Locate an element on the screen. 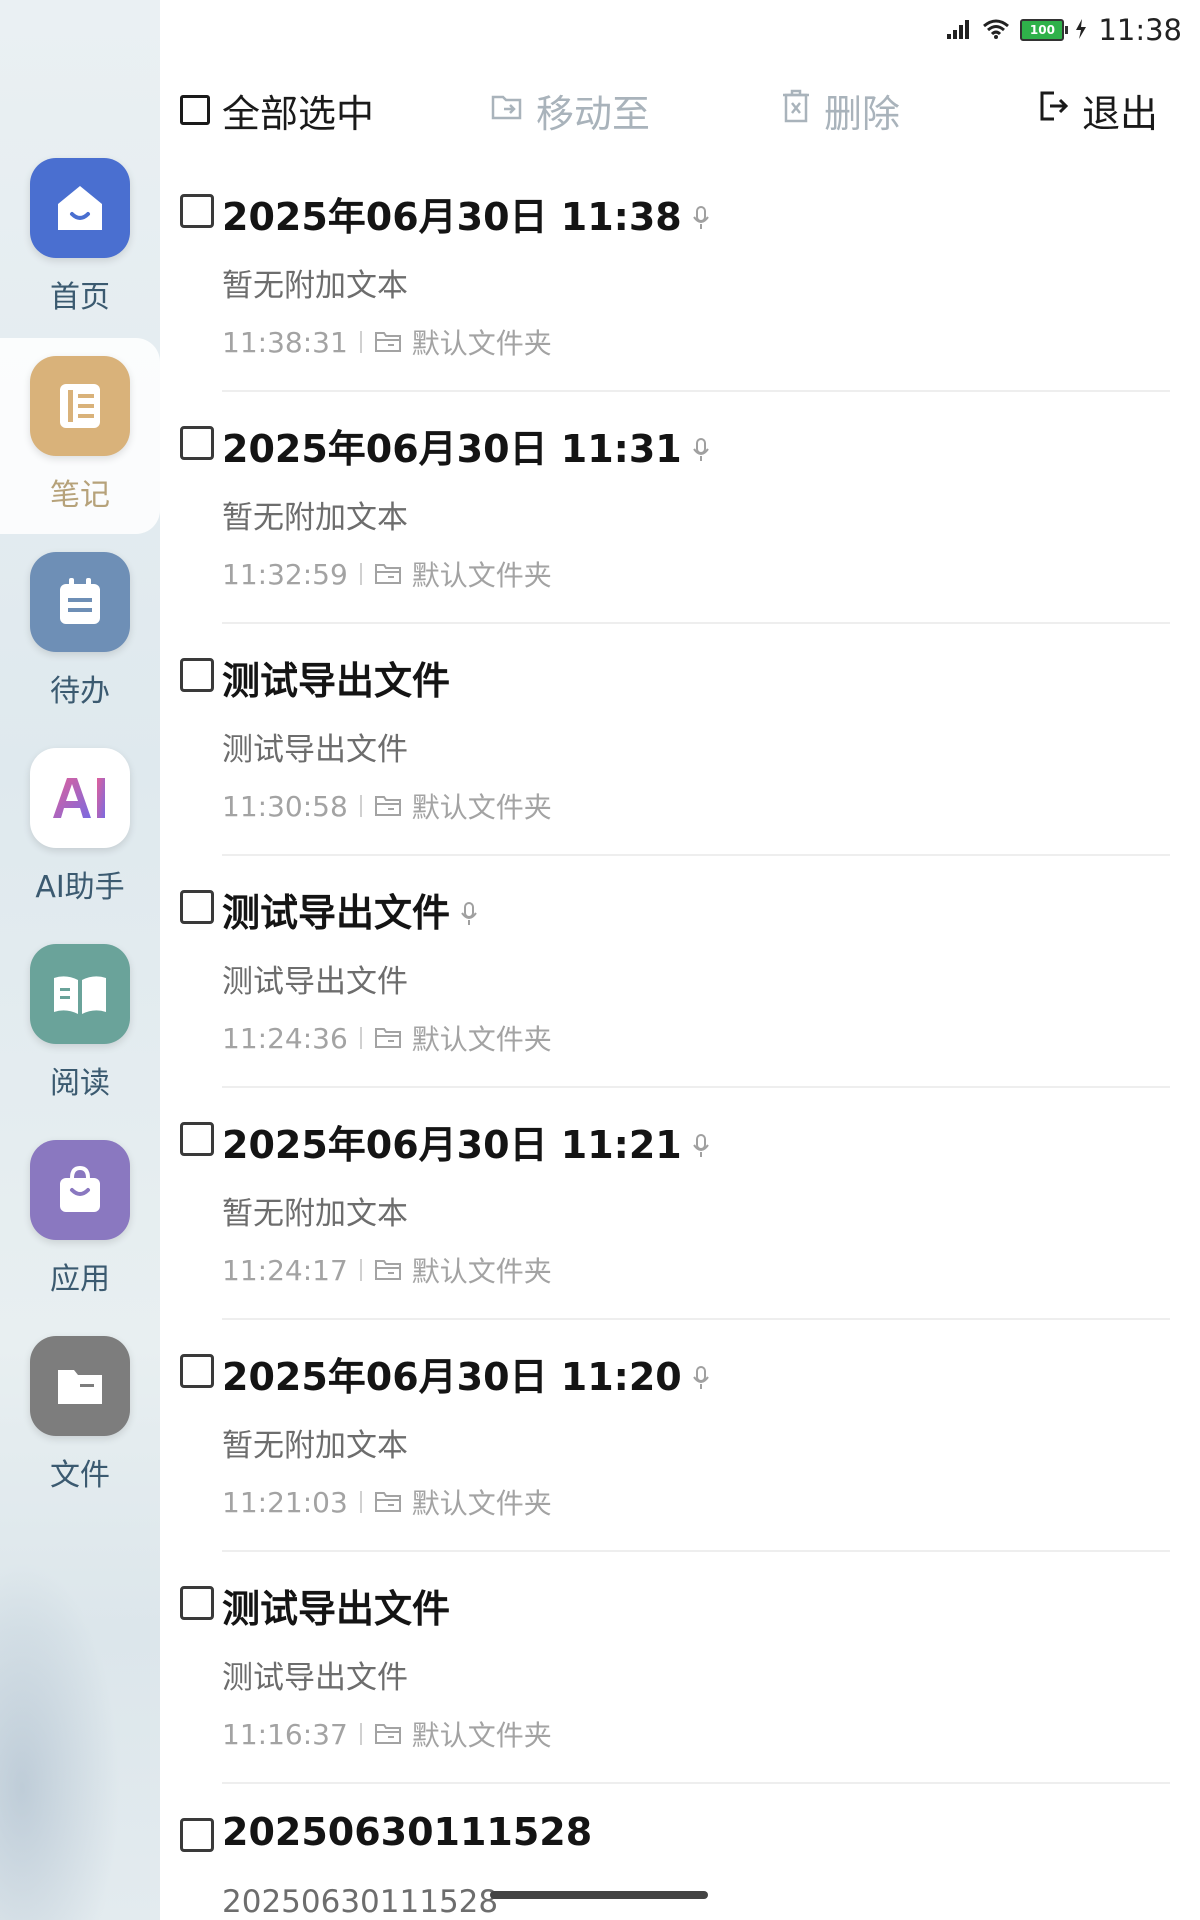  sidebar-item-reading: 阅读 is located at coordinates (80, 1024).